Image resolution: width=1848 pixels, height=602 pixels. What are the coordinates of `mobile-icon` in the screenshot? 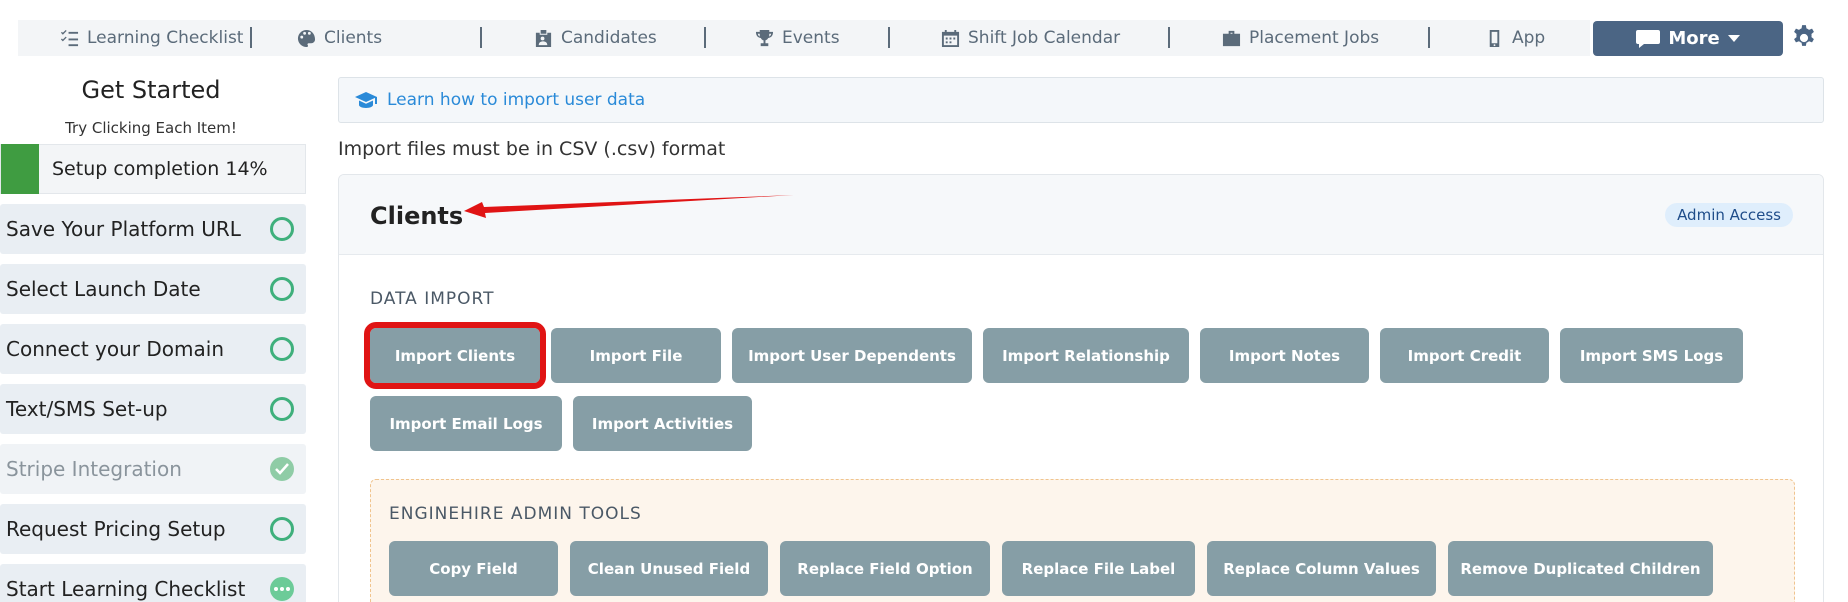 It's located at (1494, 38).